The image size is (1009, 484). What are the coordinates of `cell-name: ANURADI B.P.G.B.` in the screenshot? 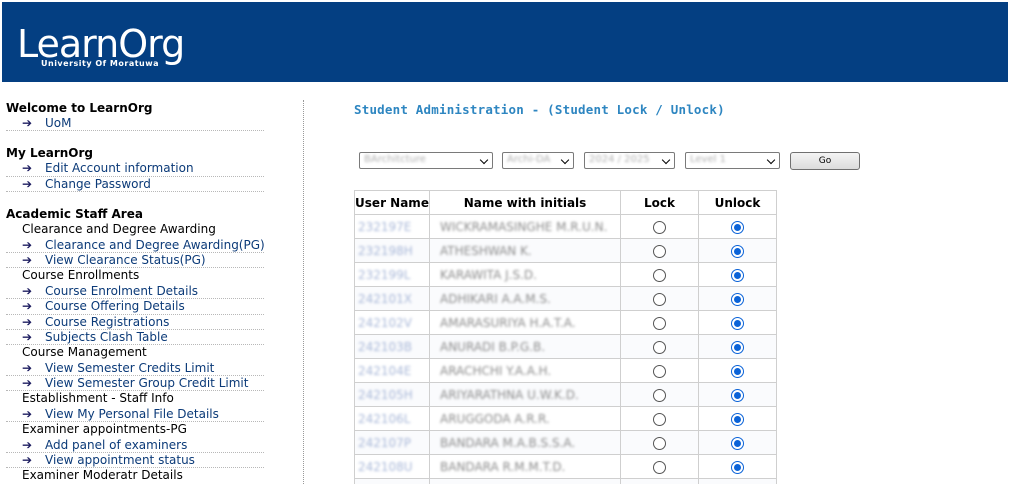 It's located at (525, 346).